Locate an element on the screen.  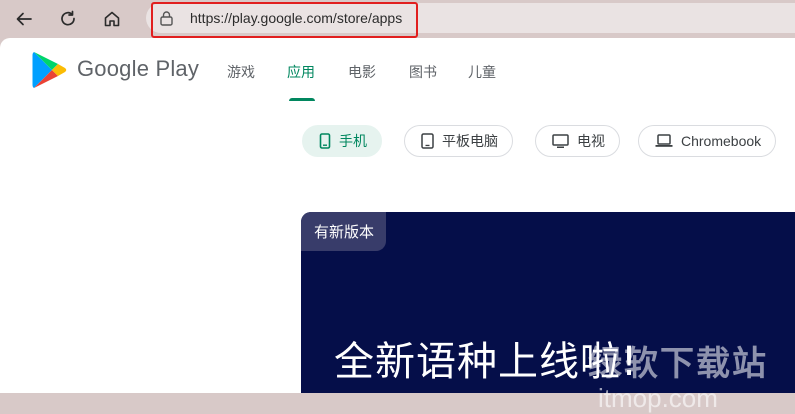
nav-kids: 儿童 is located at coordinates (482, 72).